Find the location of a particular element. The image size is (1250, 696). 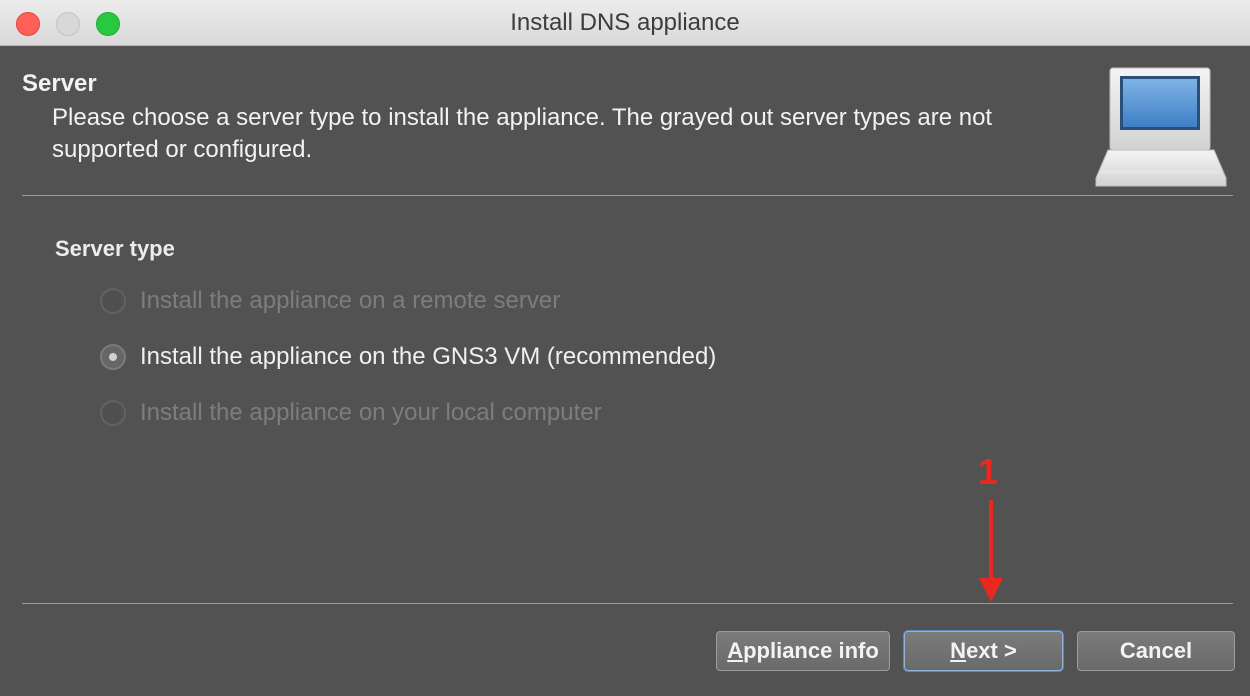

button-label: ppliance info is located at coordinates (811, 650).